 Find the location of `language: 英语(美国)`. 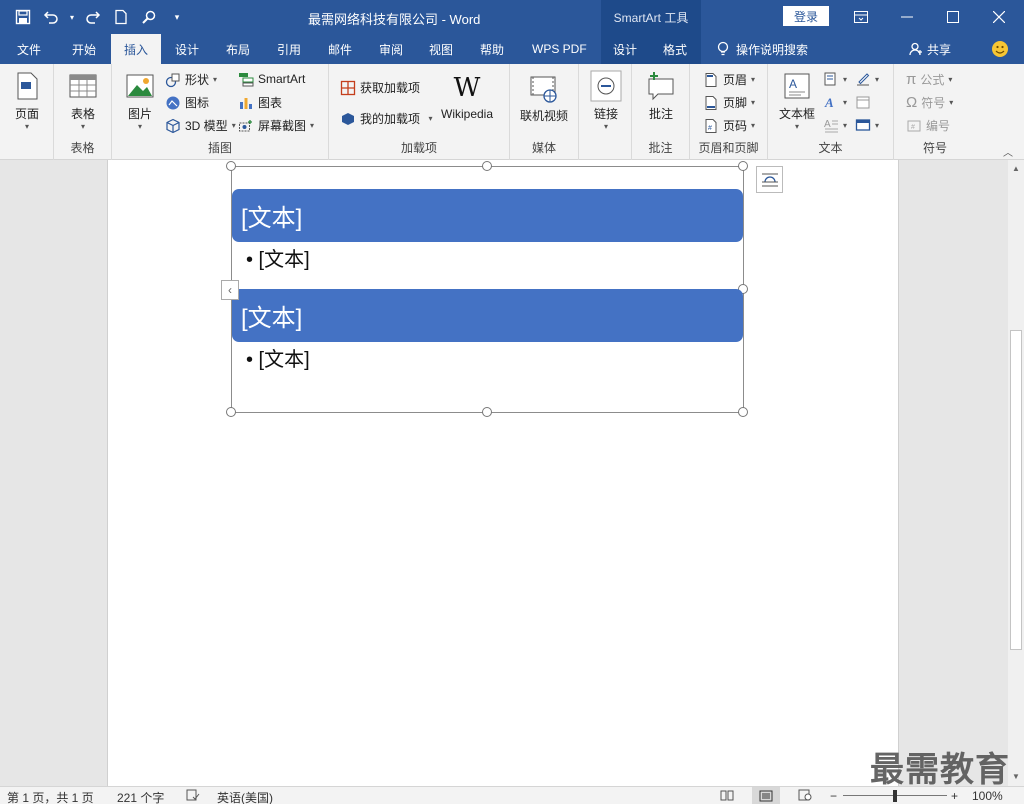

language: 英语(美国) is located at coordinates (245, 796).